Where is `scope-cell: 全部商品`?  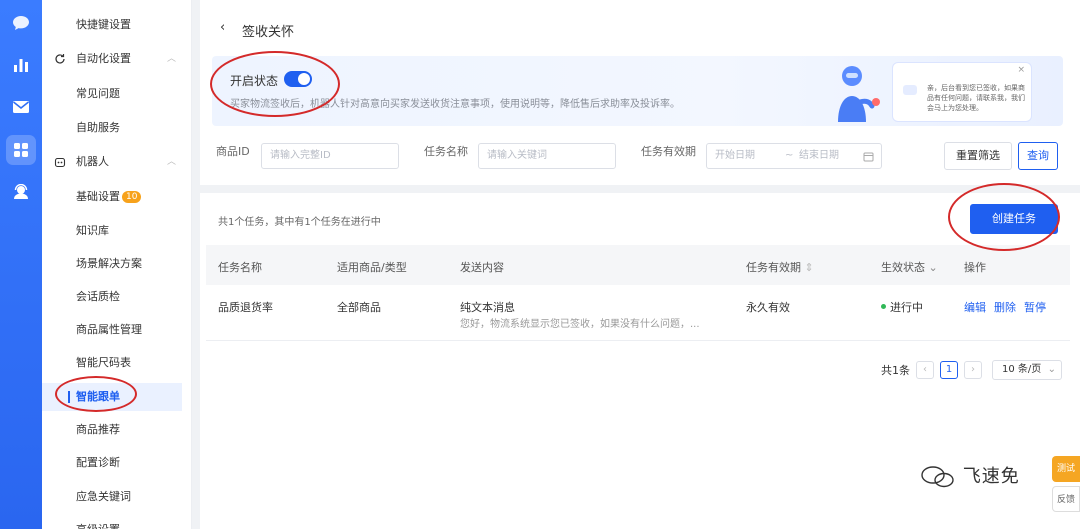 scope-cell: 全部商品 is located at coordinates (359, 307).